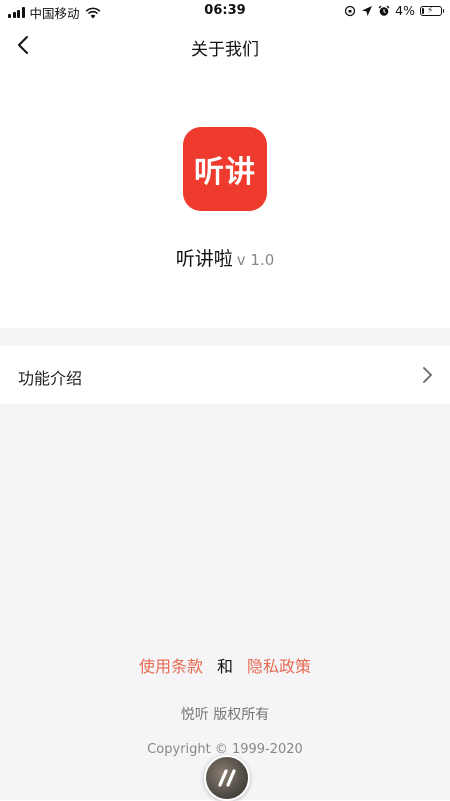 This screenshot has height=801, width=450. What do you see at coordinates (204, 259) in the screenshot?
I see `app-name: 听讲啦` at bounding box center [204, 259].